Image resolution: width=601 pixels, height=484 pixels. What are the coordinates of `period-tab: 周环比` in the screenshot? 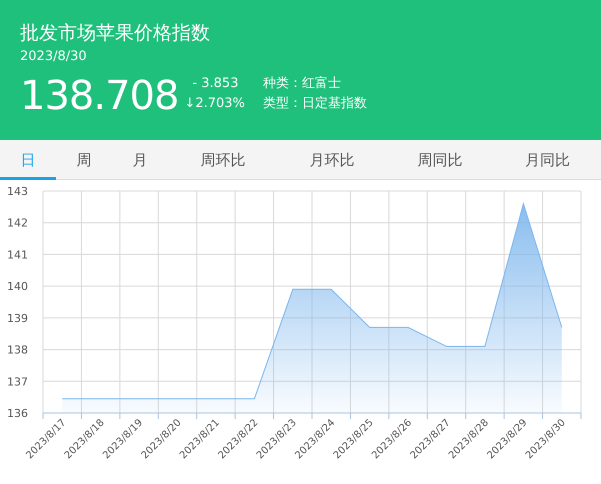 It's located at (223, 160).